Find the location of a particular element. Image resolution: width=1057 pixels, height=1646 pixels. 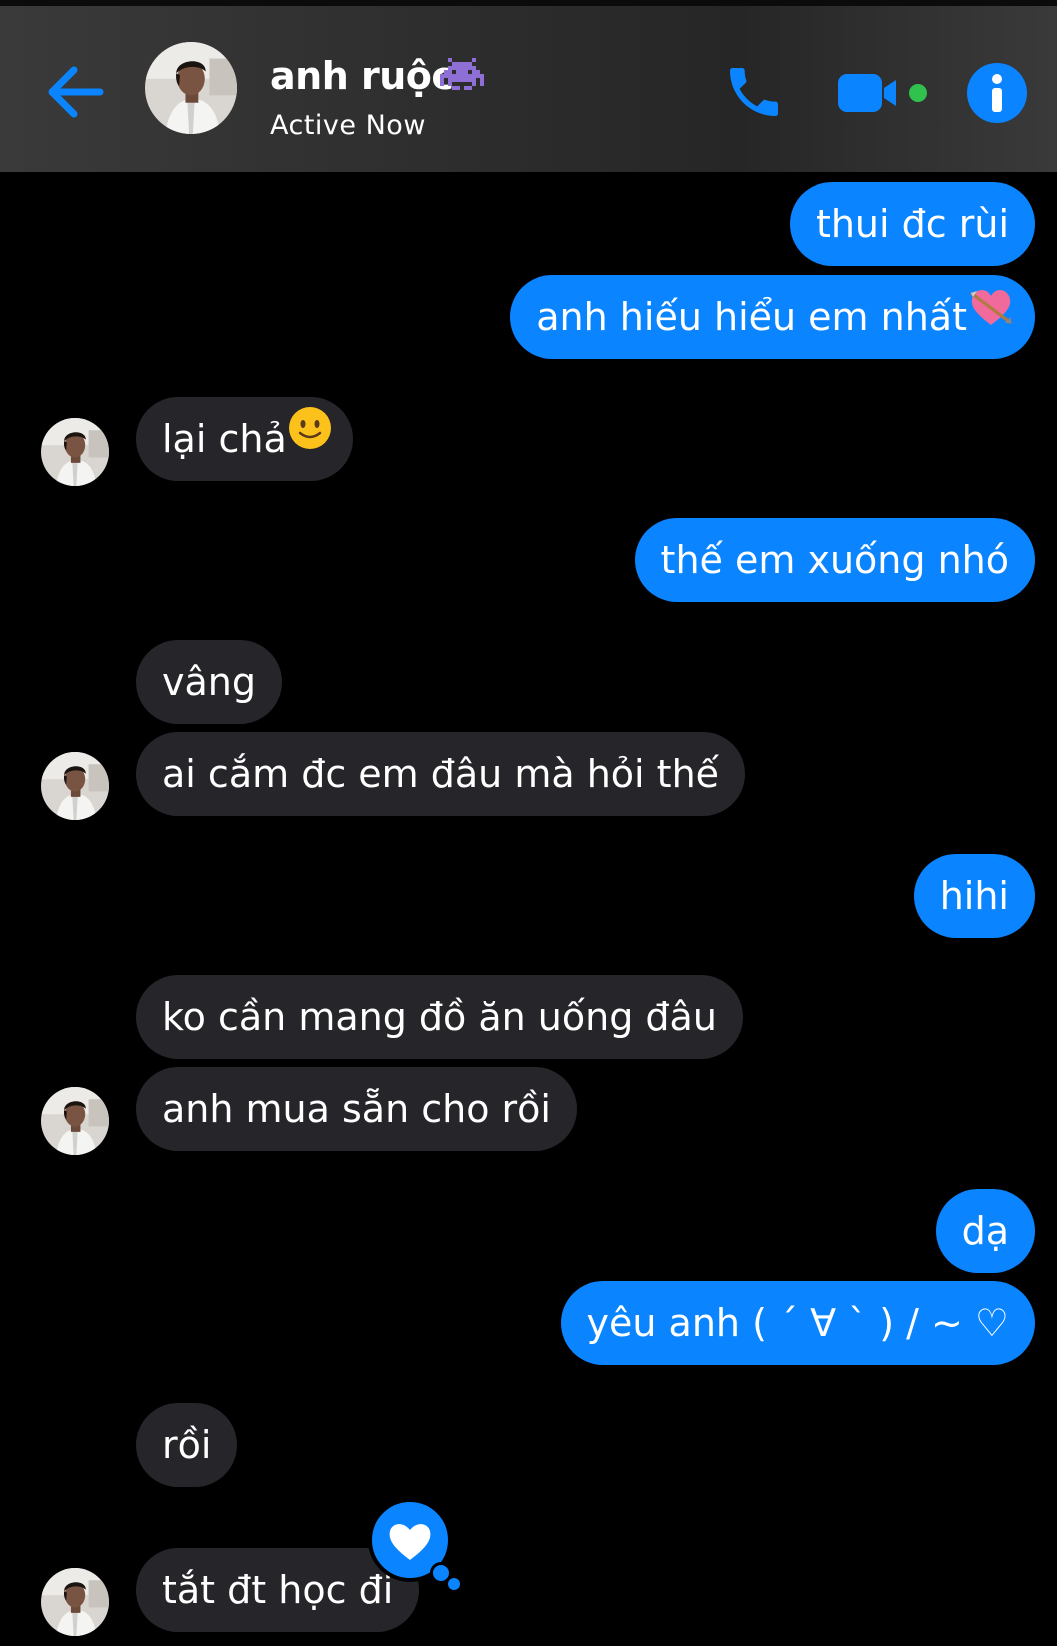

outgoing-message: yêu anh ( ´ ∀ ` ) / ~ ♡ is located at coordinates (797, 1323).